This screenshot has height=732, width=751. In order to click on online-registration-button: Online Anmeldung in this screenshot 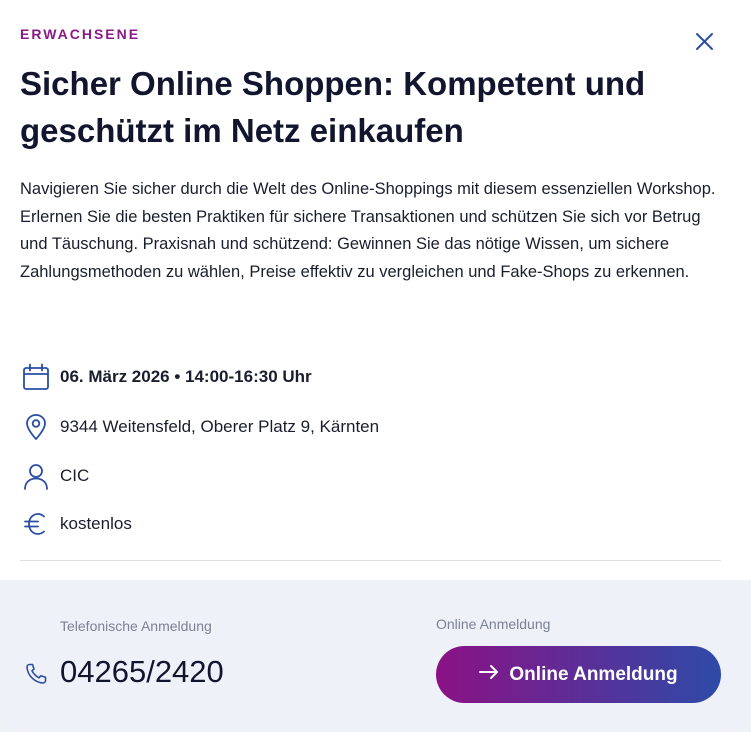, I will do `click(578, 674)`.